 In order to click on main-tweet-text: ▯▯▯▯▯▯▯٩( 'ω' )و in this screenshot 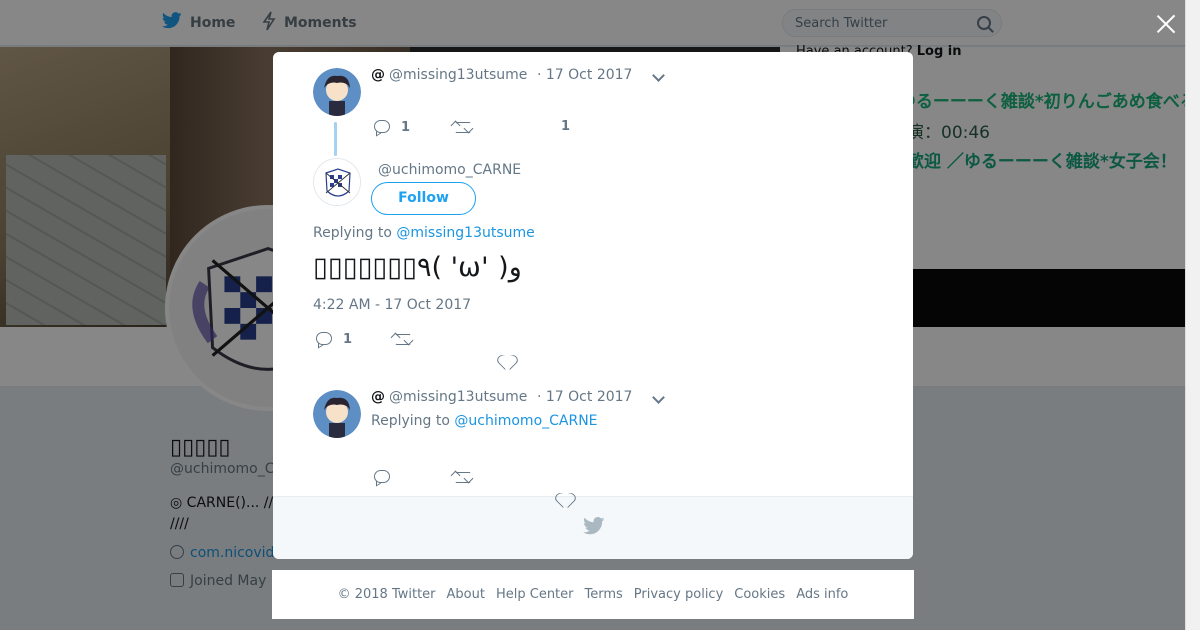, I will do `click(417, 267)`.